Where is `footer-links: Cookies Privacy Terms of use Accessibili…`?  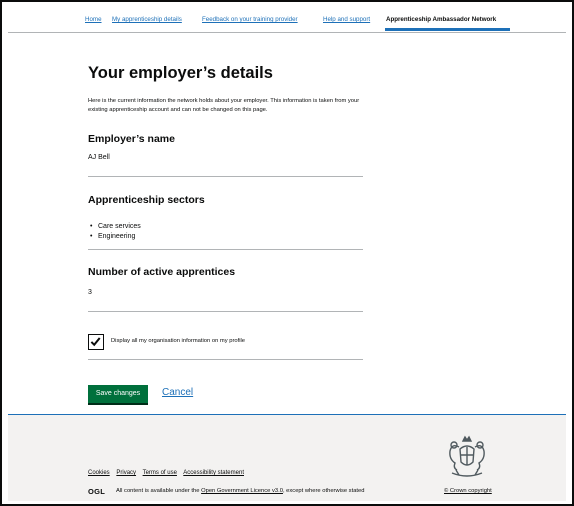
footer-links: Cookies Privacy Terms of use Accessibili… is located at coordinates (168, 473).